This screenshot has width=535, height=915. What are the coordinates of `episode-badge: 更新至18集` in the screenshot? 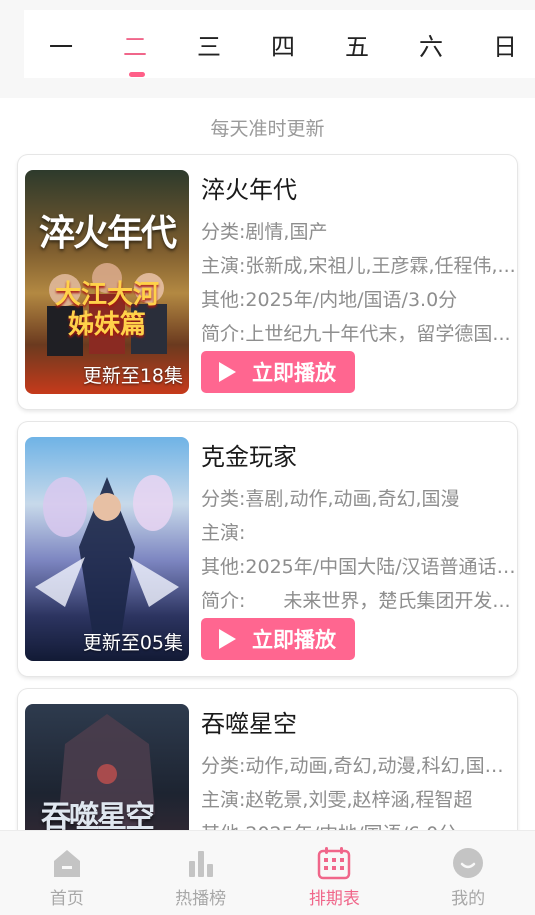 It's located at (132, 376).